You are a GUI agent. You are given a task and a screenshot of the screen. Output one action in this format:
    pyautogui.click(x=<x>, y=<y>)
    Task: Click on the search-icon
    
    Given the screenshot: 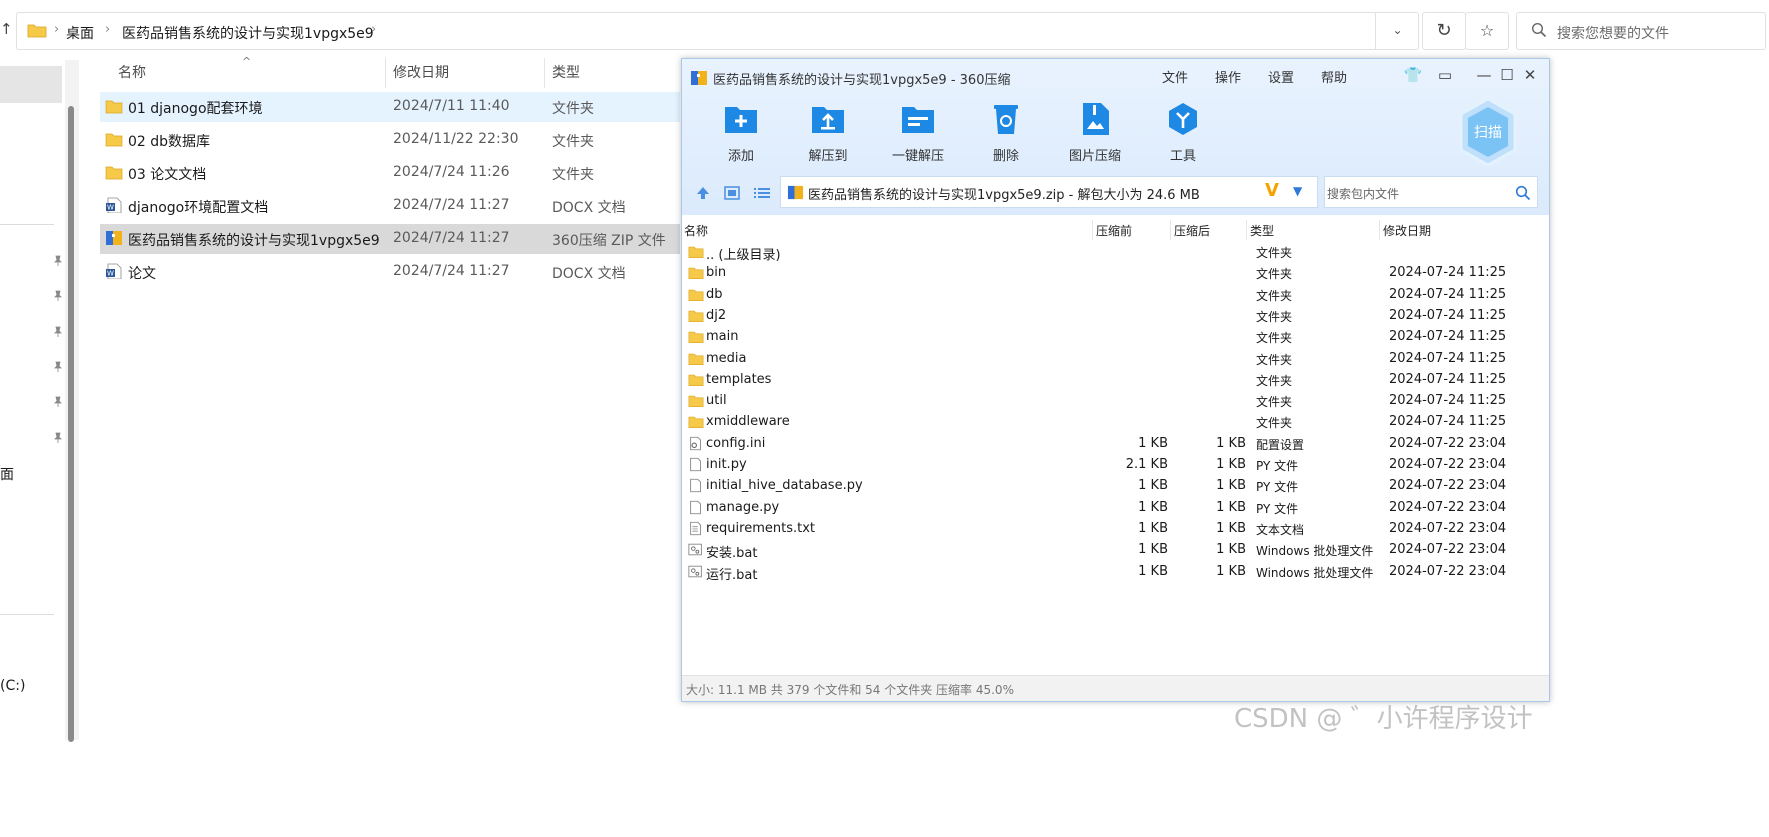 What is the action you would take?
    pyautogui.click(x=1523, y=193)
    